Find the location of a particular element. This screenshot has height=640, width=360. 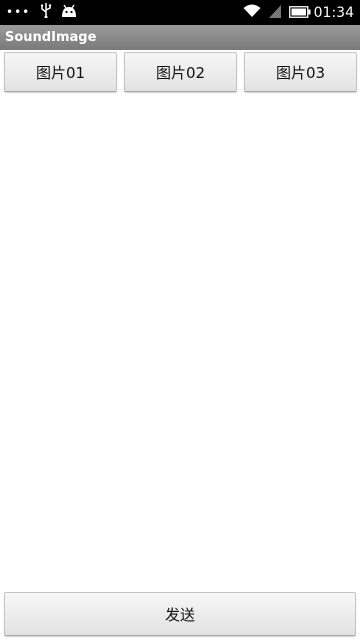

overflow-dots-icon: ••• is located at coordinates (18, 12).